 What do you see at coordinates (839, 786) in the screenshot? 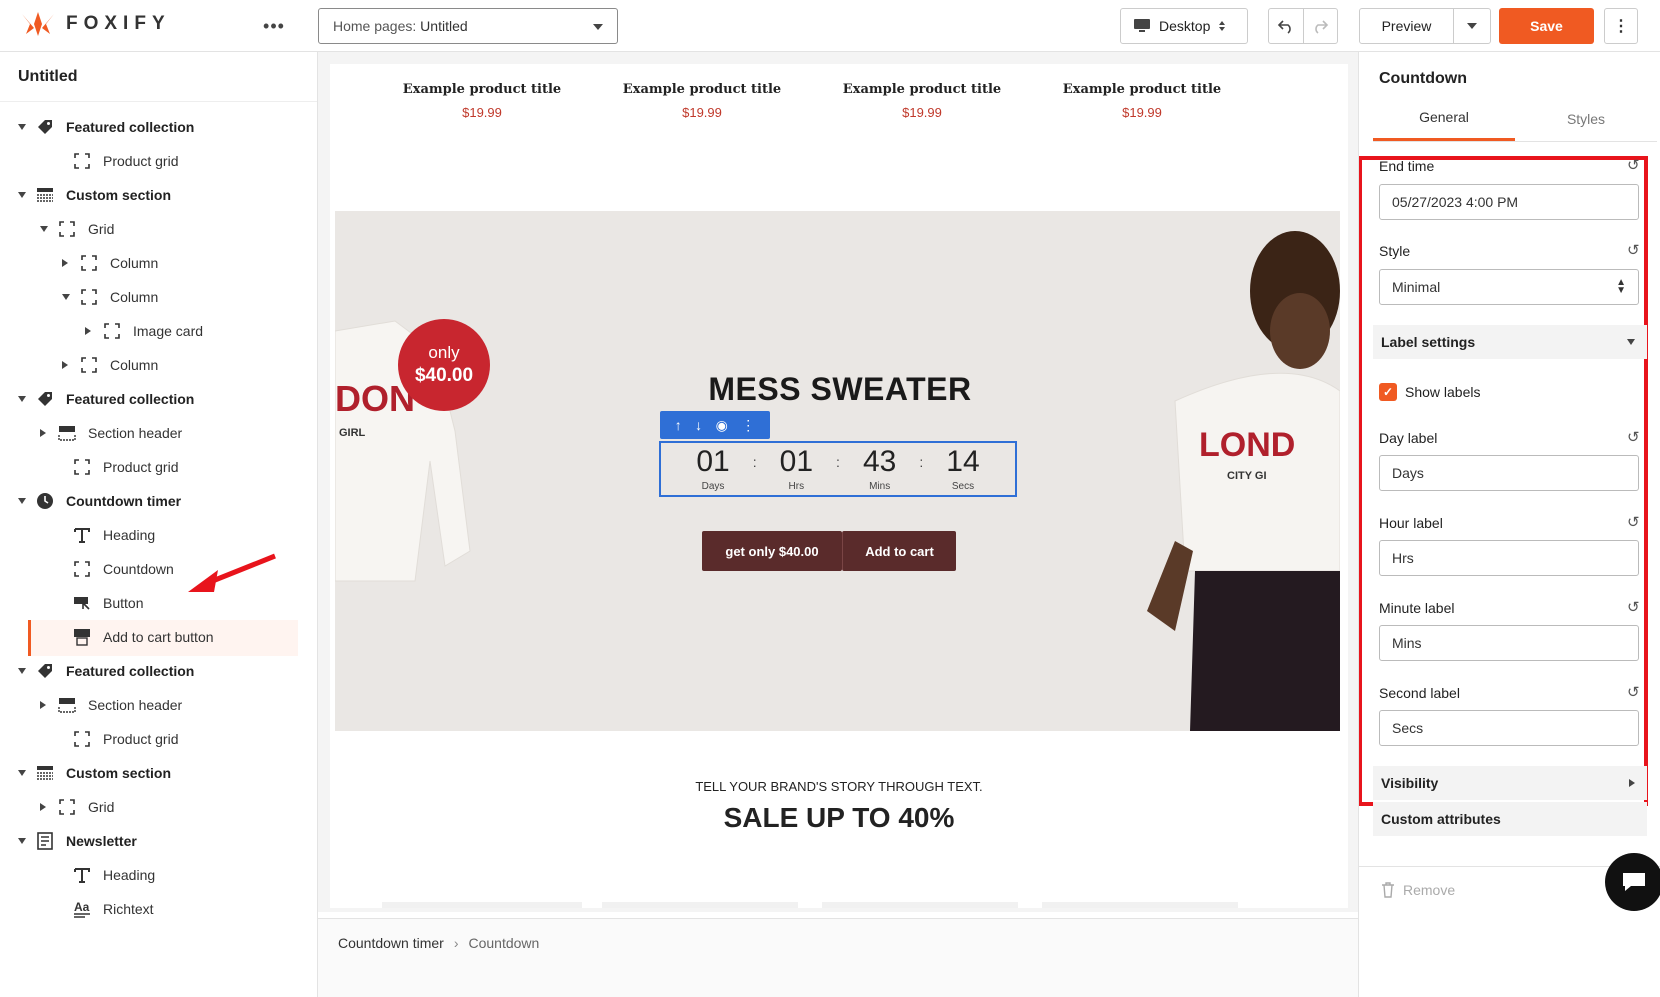
I see `story-text: TELL YOUR BRAND'S STORY THROUGH TEXT.` at bounding box center [839, 786].